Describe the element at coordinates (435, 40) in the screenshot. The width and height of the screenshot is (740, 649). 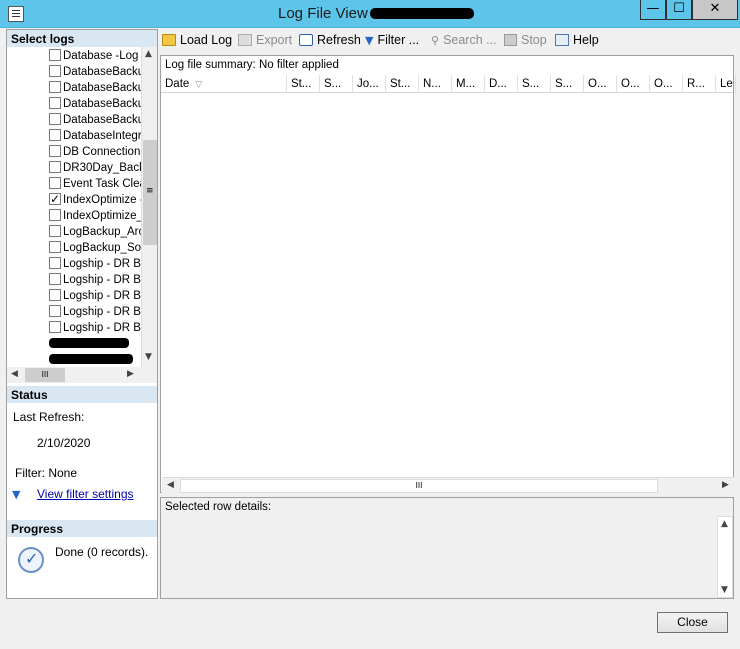
I see `search-icon: ⚲` at that location.